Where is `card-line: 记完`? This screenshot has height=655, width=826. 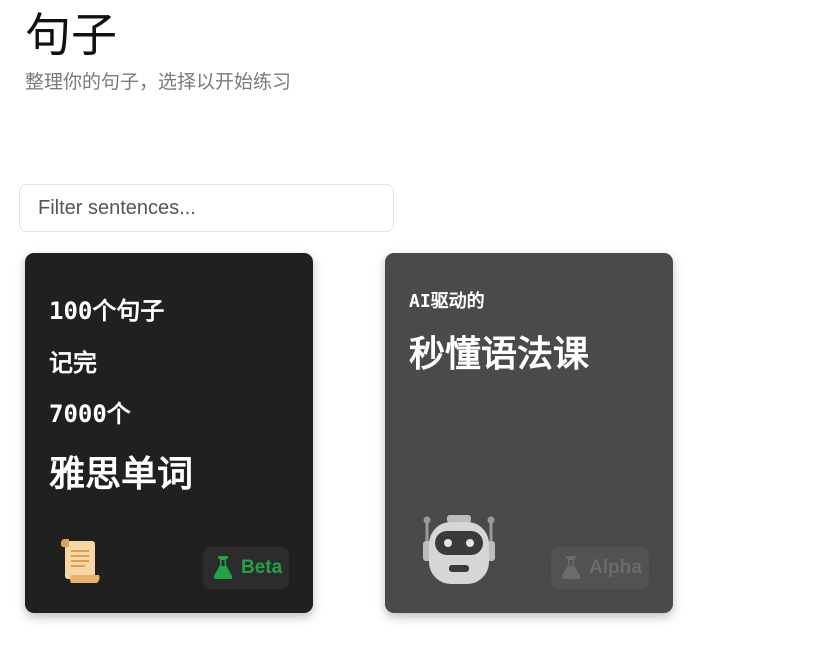 card-line: 记完 is located at coordinates (73, 362).